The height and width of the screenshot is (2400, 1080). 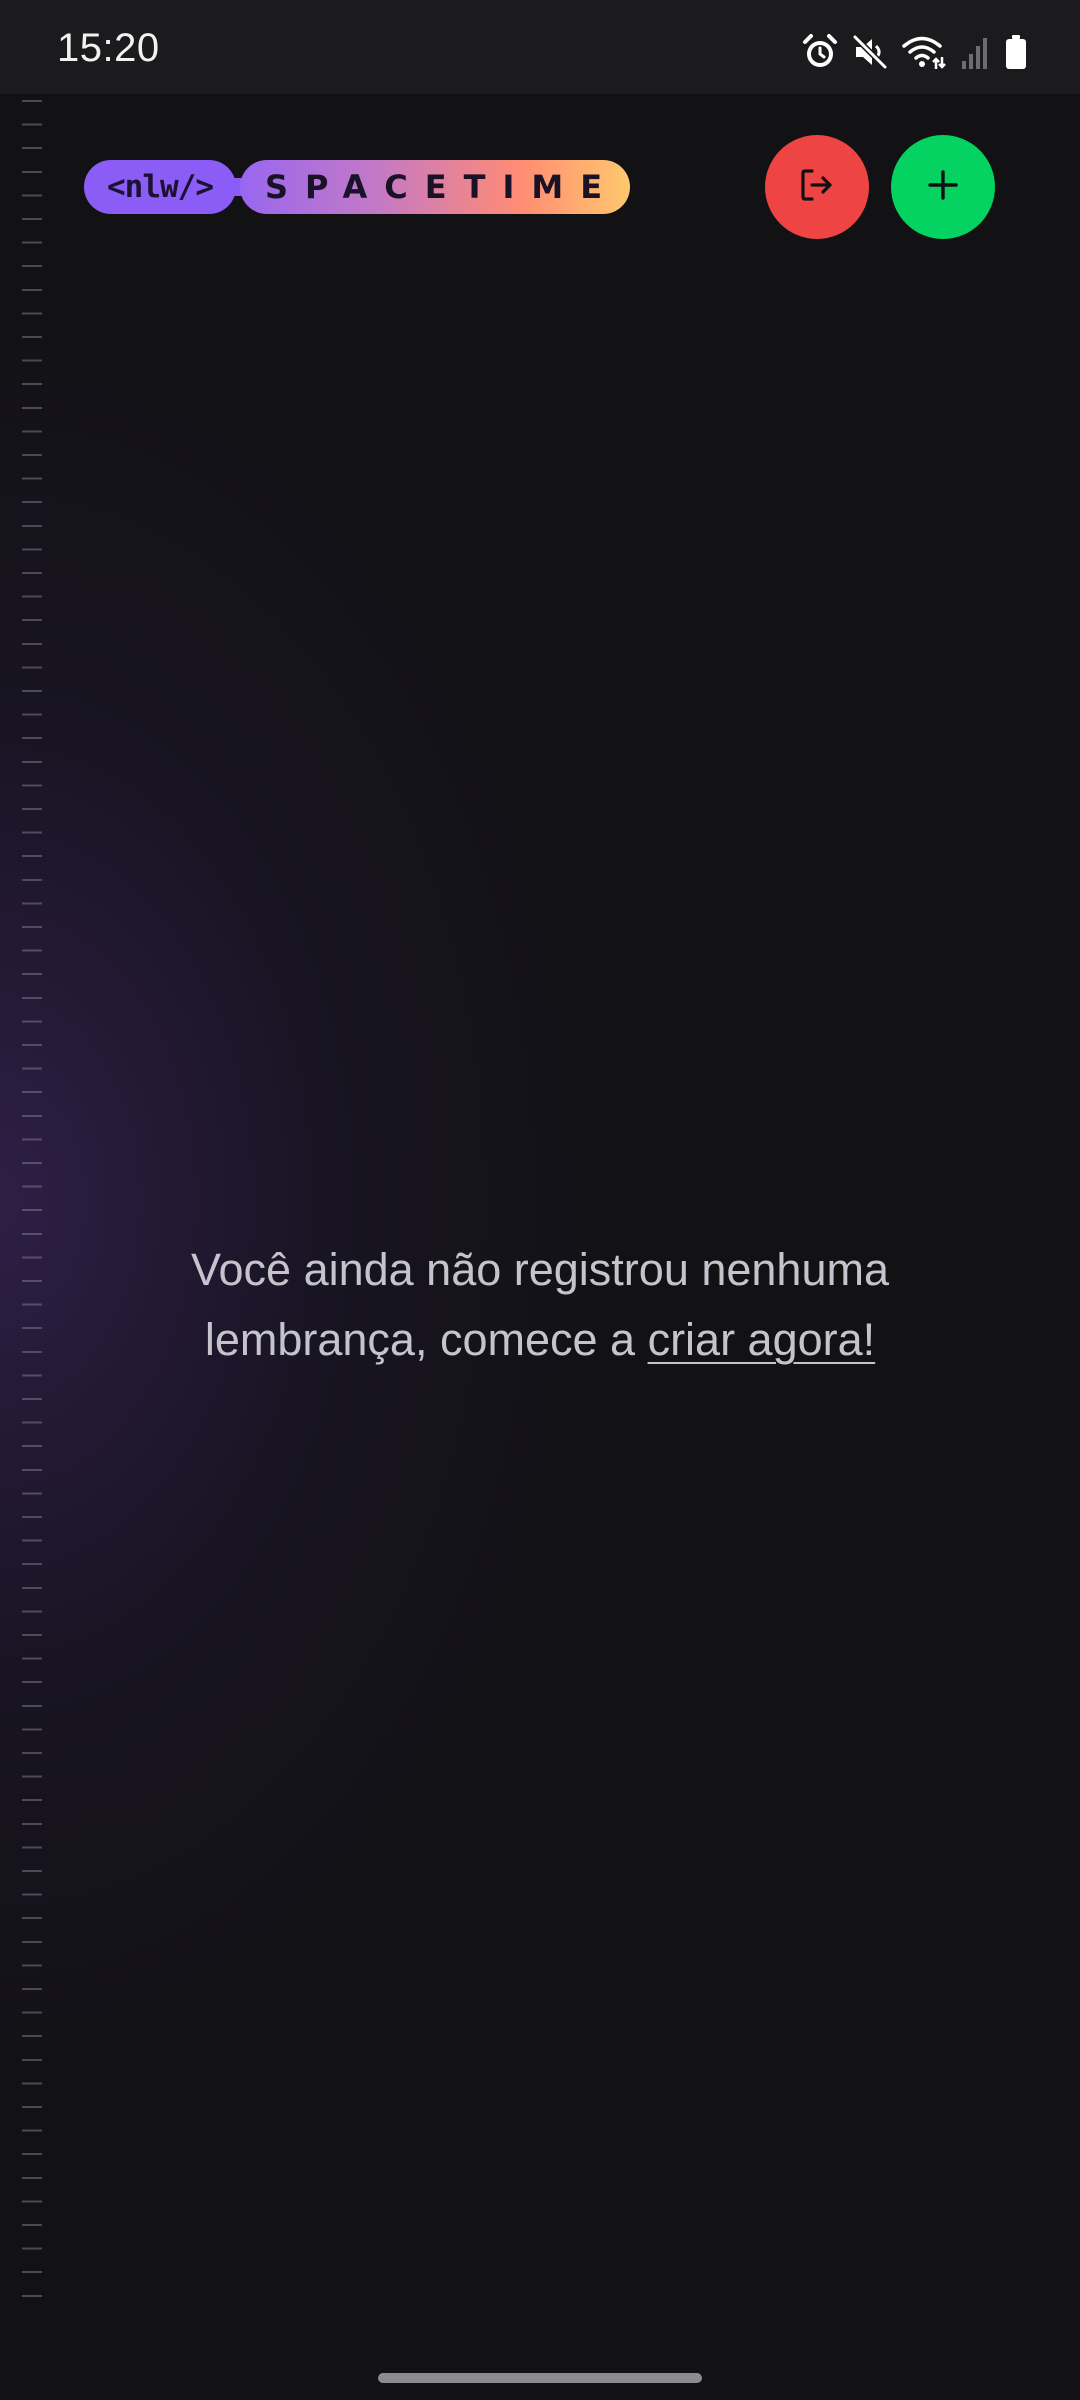 I want to click on add-memory-button, so click(x=943, y=187).